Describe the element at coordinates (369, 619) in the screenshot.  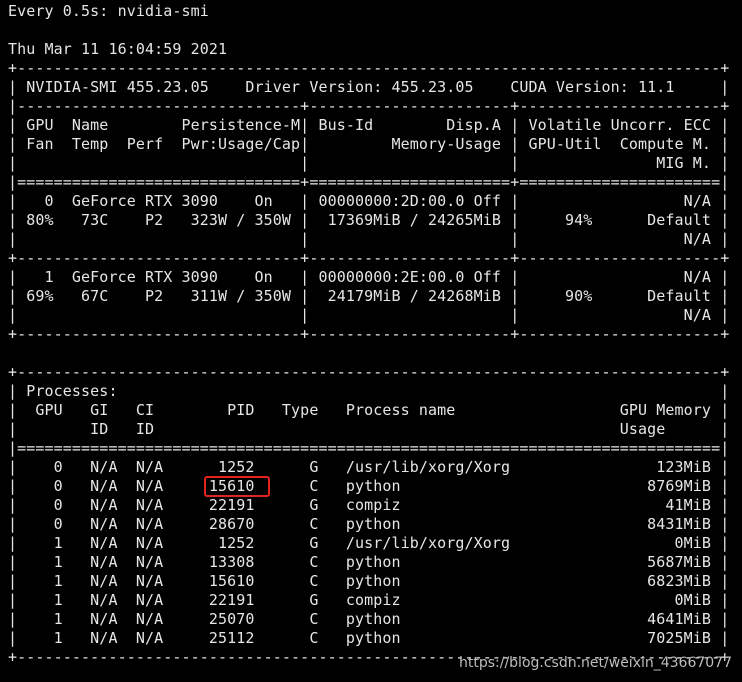
I see `process-row: | 1 N/A N/A 25070 C python 4641MiB |` at that location.